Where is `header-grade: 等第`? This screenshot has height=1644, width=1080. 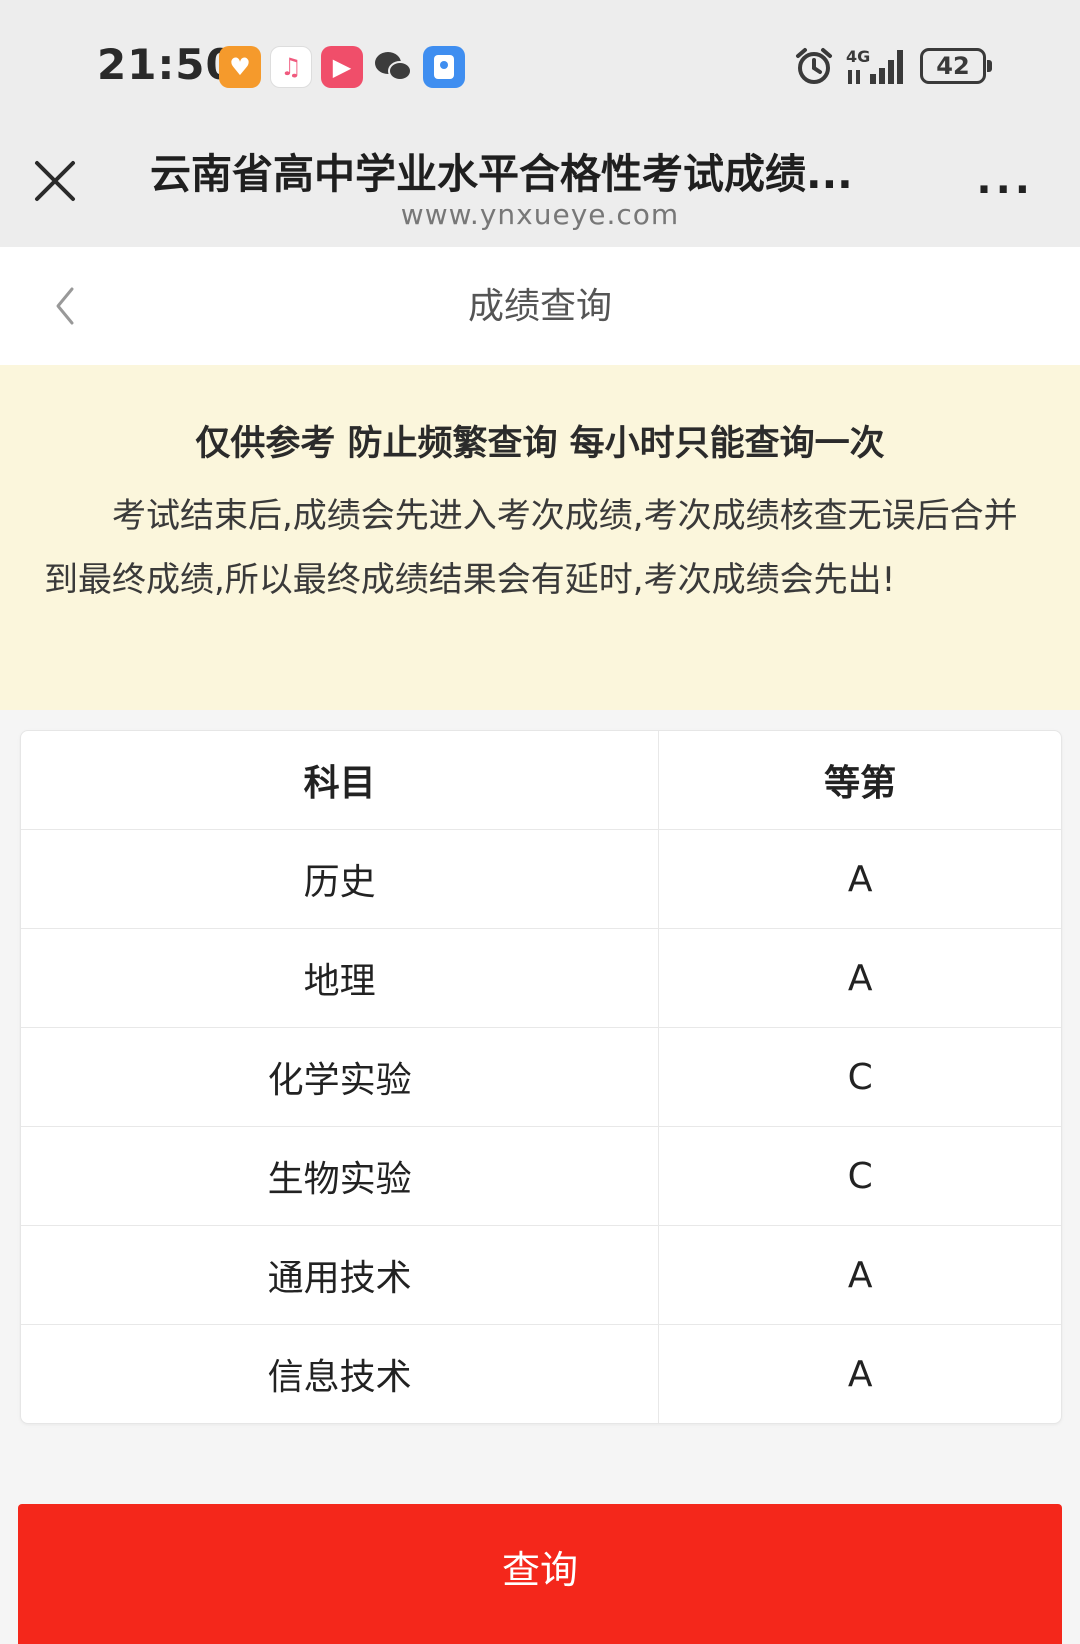
header-grade: 等第 is located at coordinates (859, 780).